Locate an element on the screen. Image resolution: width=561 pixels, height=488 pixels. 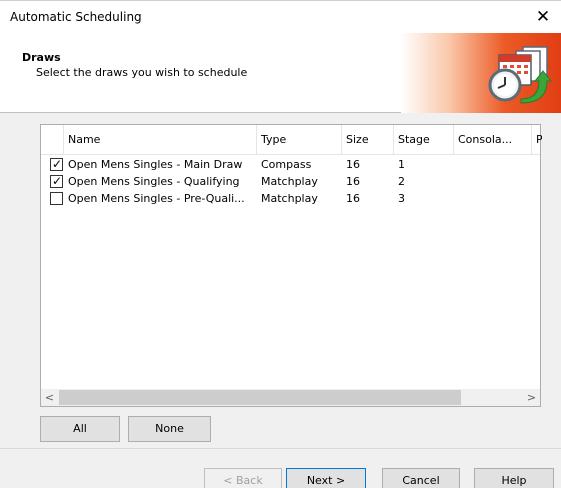
draw-stage: 3 is located at coordinates (401, 198).